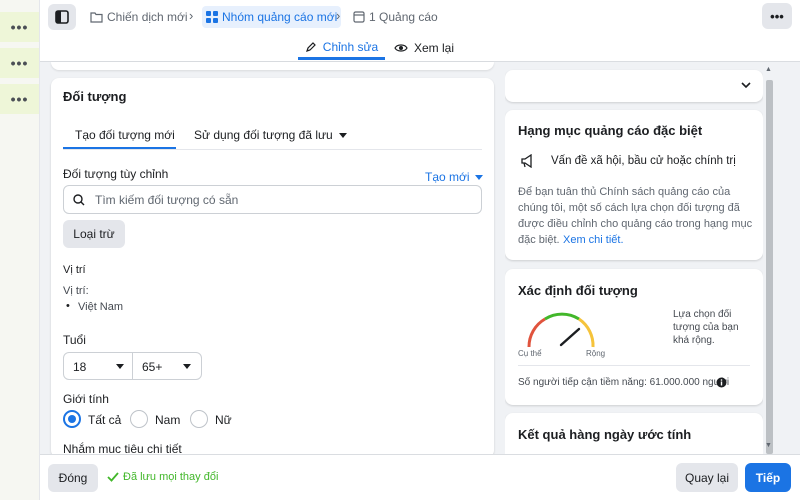  What do you see at coordinates (223, 420) in the screenshot?
I see `gender-female-label: Nữ` at bounding box center [223, 420].